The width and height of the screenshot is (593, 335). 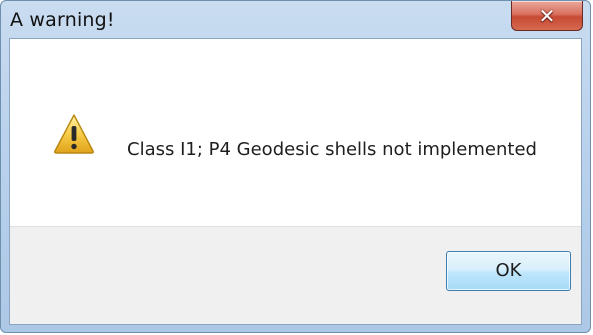 I want to click on close-button: ✕, so click(x=547, y=16).